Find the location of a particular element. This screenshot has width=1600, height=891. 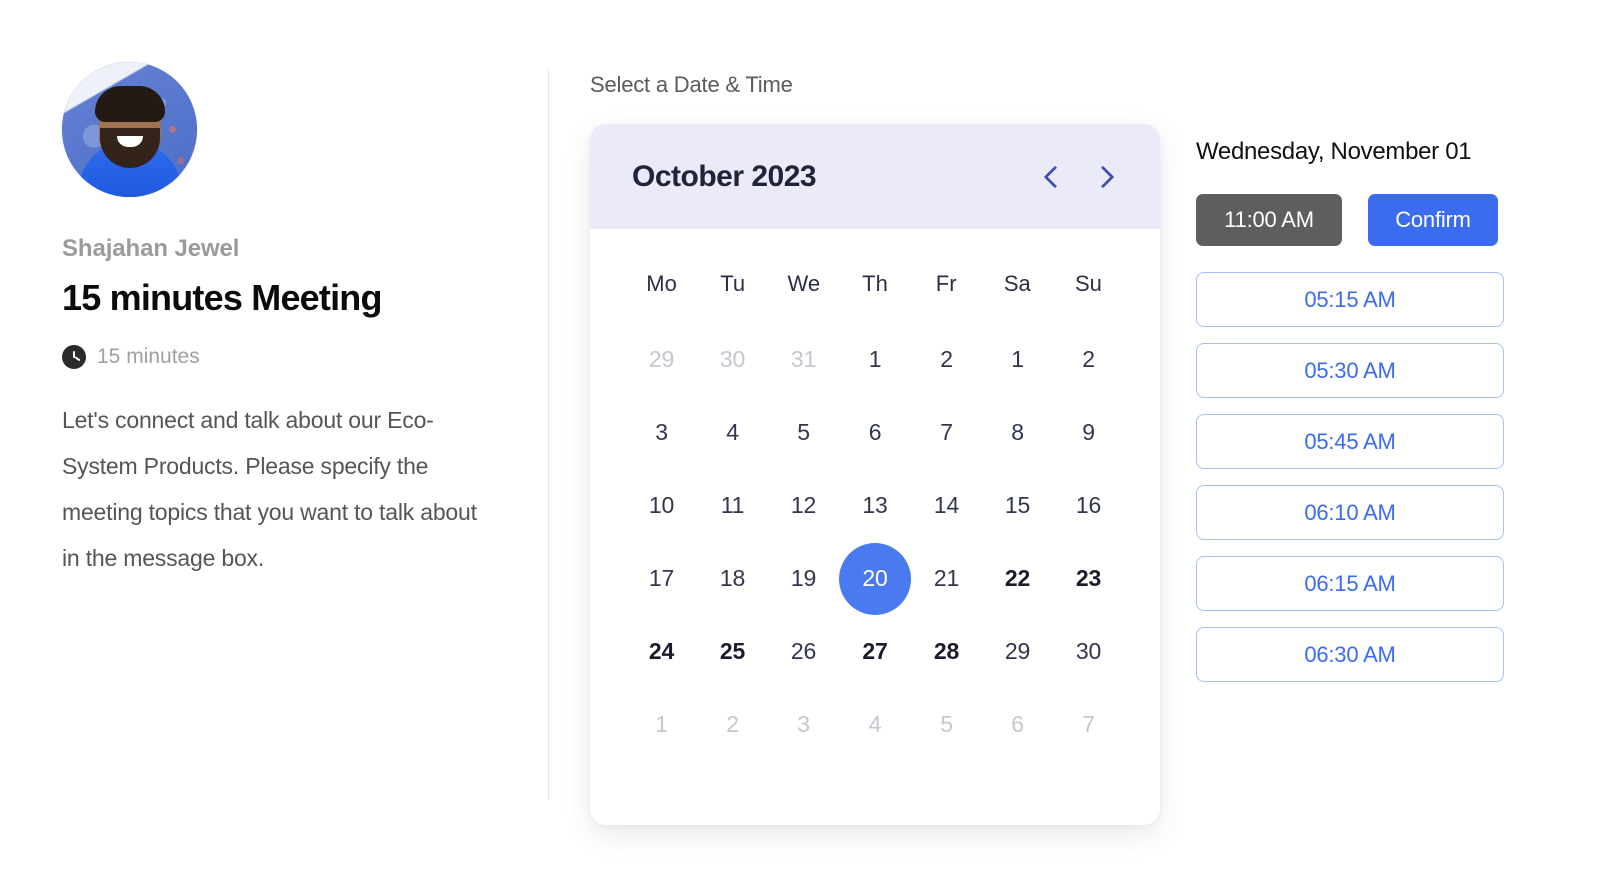

calendar-day-label: 18 is located at coordinates (732, 578).